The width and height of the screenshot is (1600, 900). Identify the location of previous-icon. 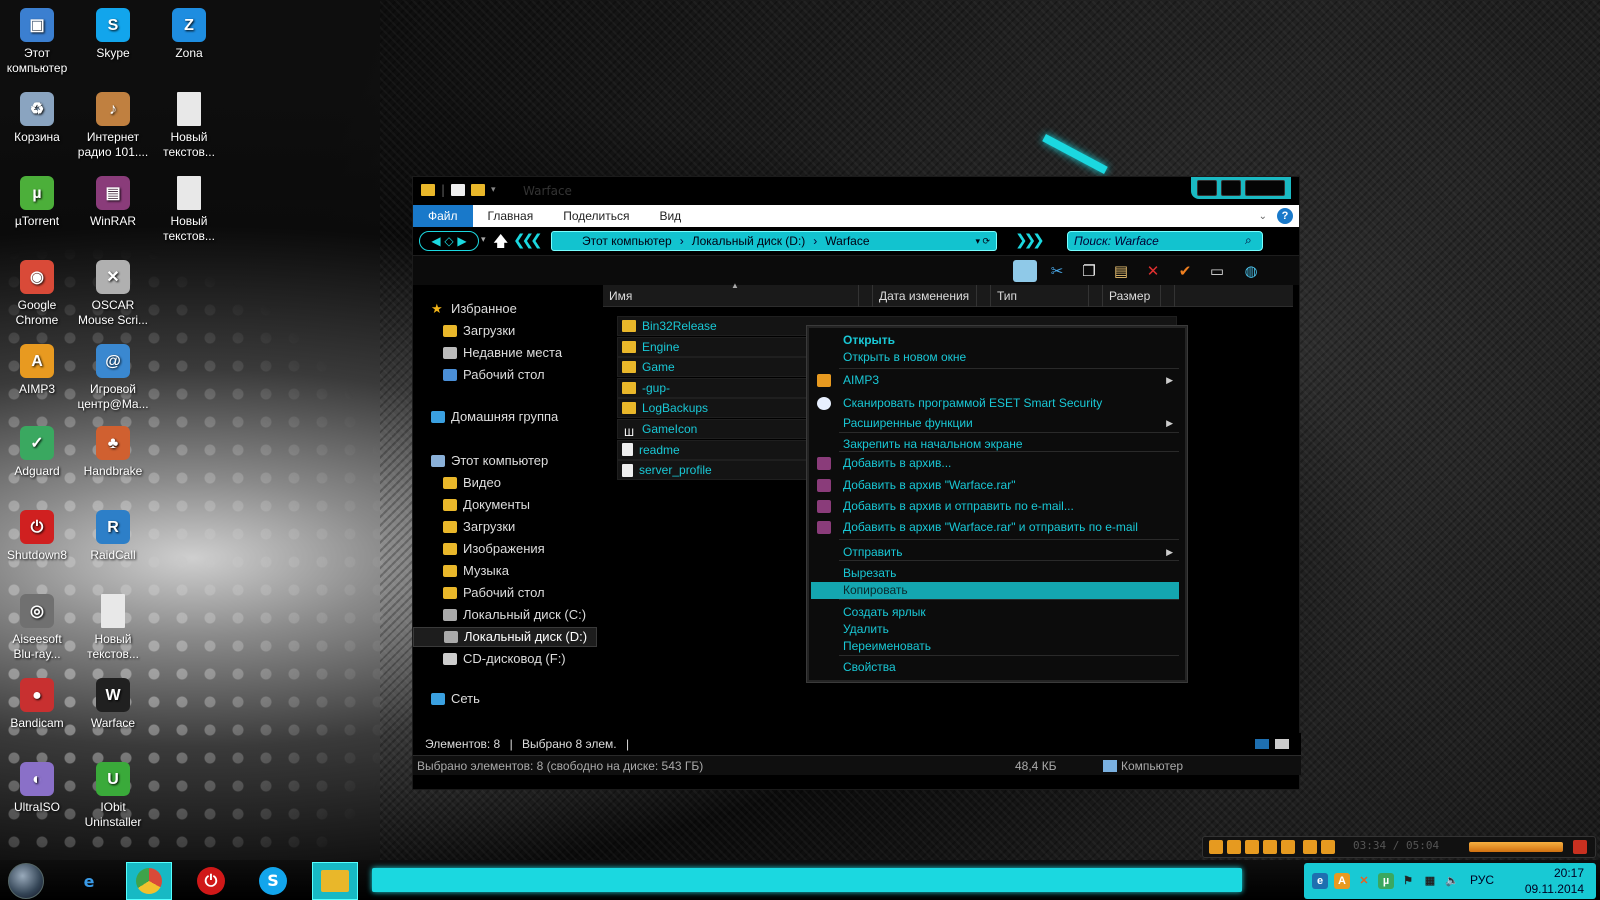
(1270, 847).